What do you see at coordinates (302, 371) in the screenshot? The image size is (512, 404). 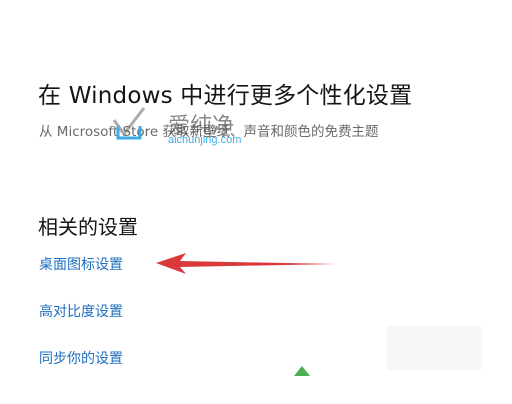 I see `green-triangle-icon` at bounding box center [302, 371].